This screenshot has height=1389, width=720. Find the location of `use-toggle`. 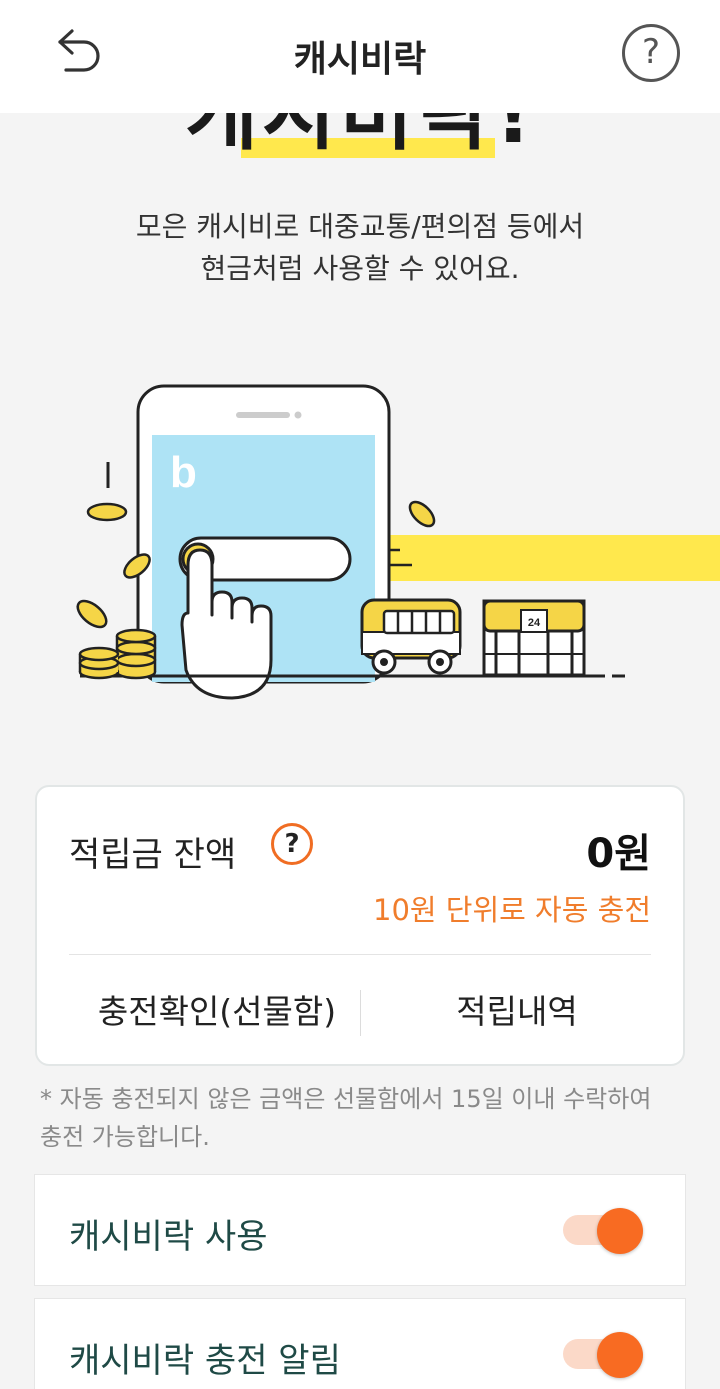

use-toggle is located at coordinates (603, 1230).